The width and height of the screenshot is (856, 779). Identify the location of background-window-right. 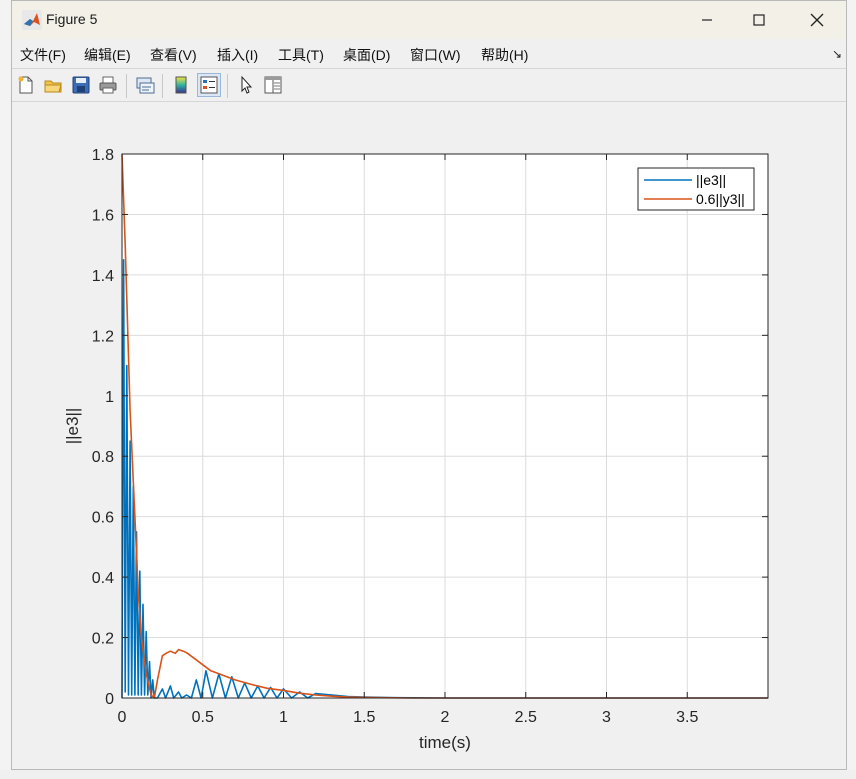
(851, 389).